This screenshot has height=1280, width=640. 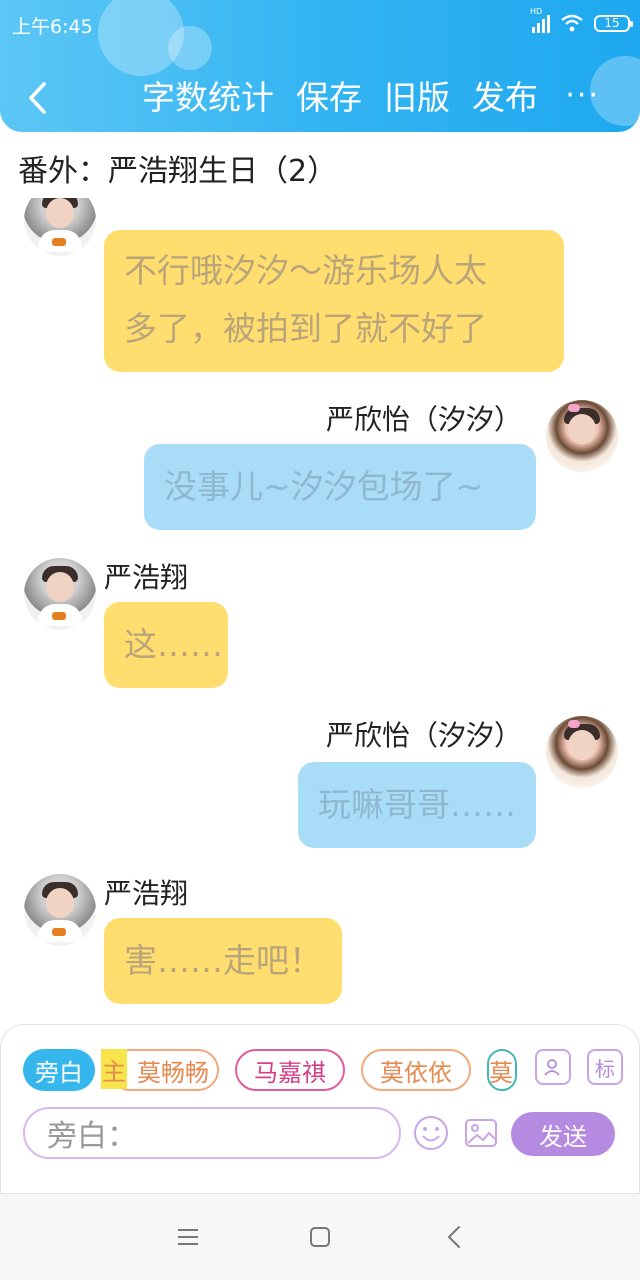 I want to click on emoji-button, so click(x=431, y=1133).